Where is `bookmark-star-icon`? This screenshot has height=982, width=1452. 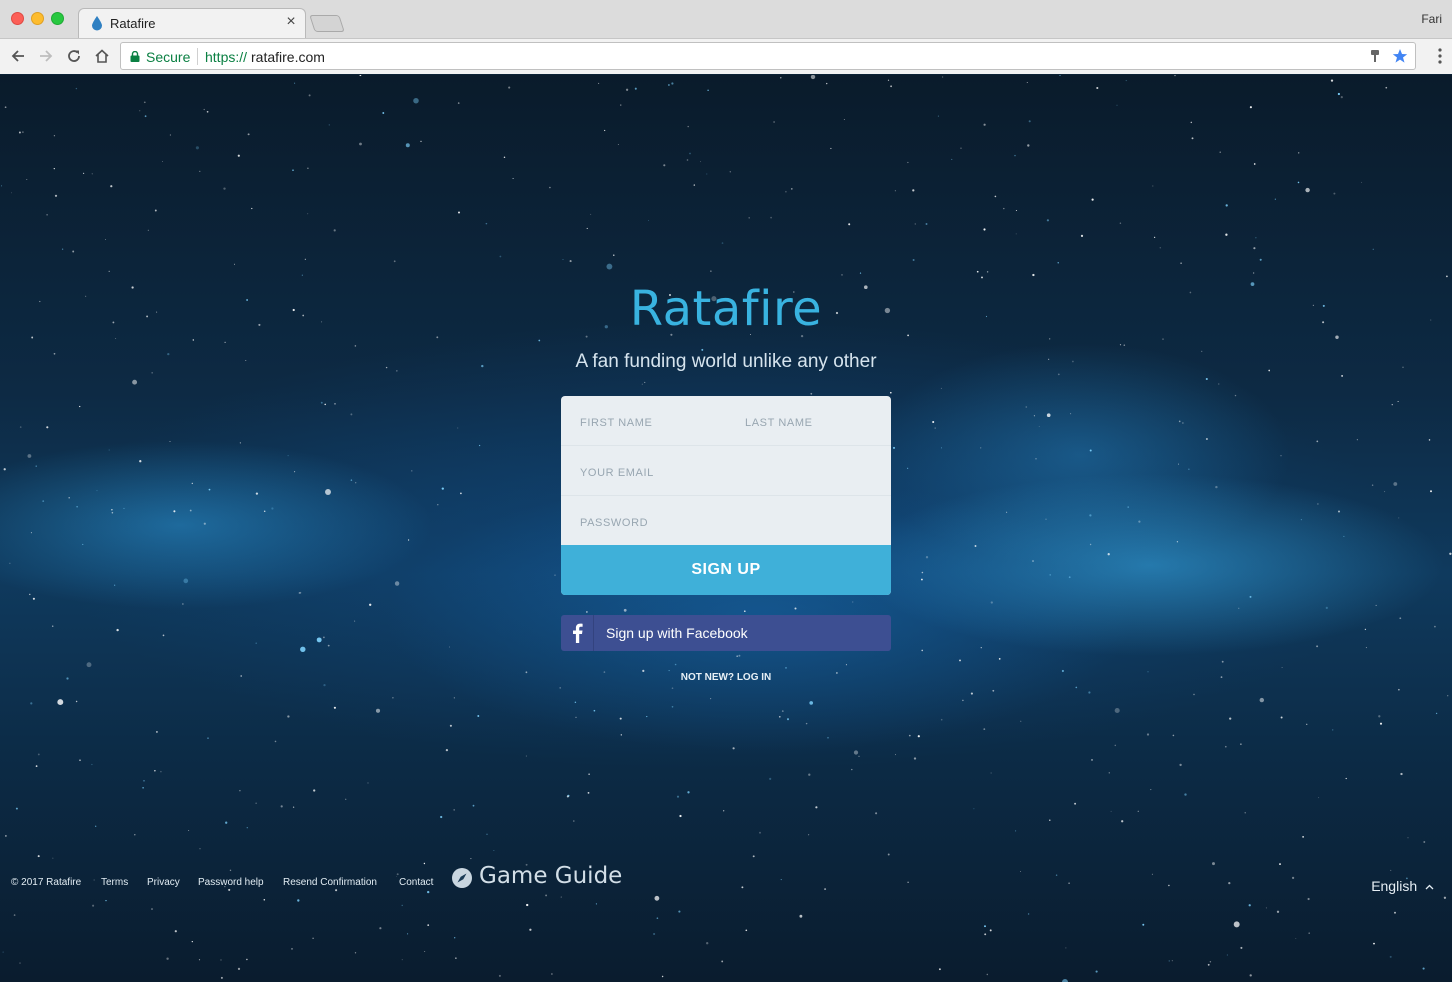 bookmark-star-icon is located at coordinates (1400, 56).